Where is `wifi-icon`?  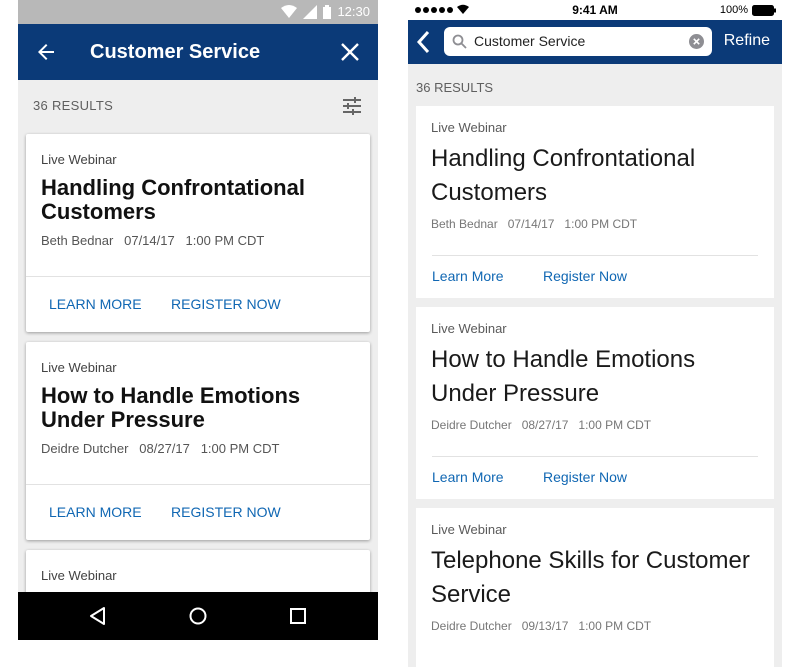
wifi-icon is located at coordinates (289, 11).